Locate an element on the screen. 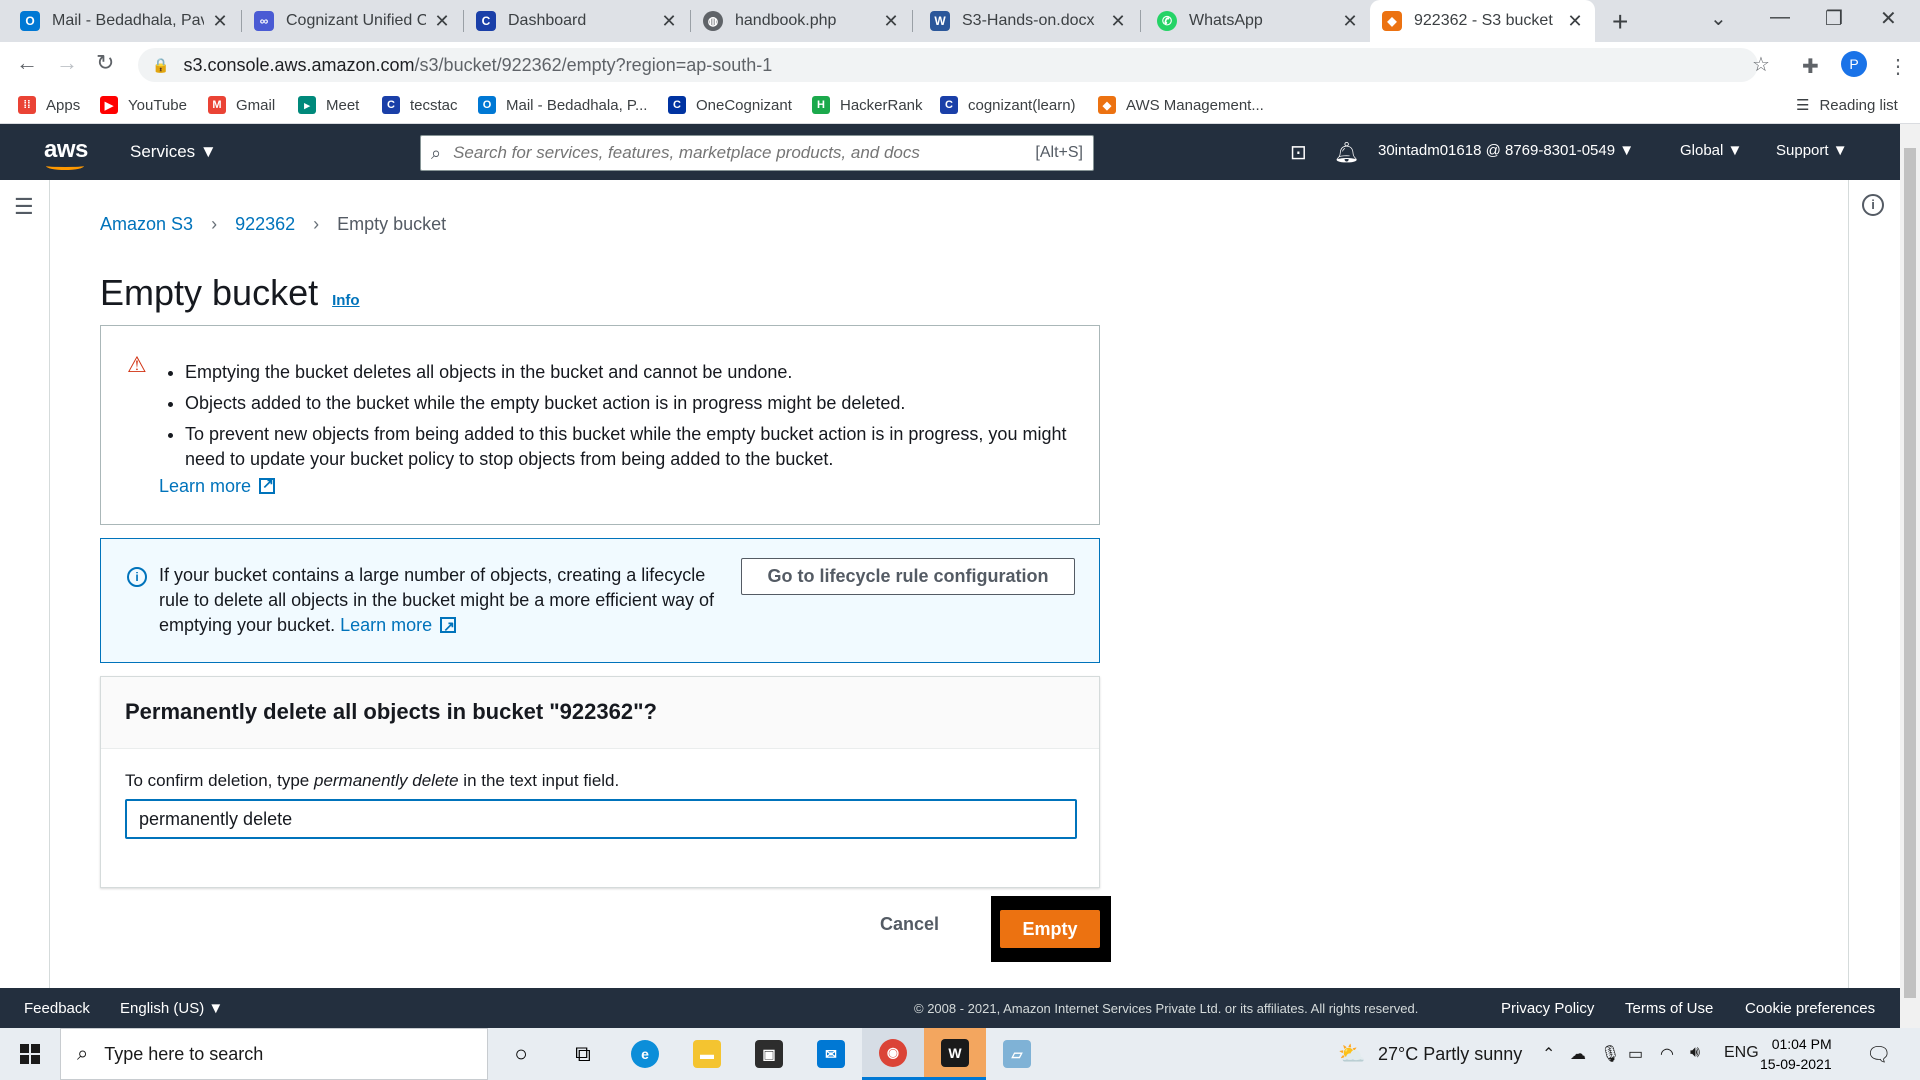 This screenshot has height=1080, width=1920. bookmark-hackerrank: H HackerRank is located at coordinates (867, 105).